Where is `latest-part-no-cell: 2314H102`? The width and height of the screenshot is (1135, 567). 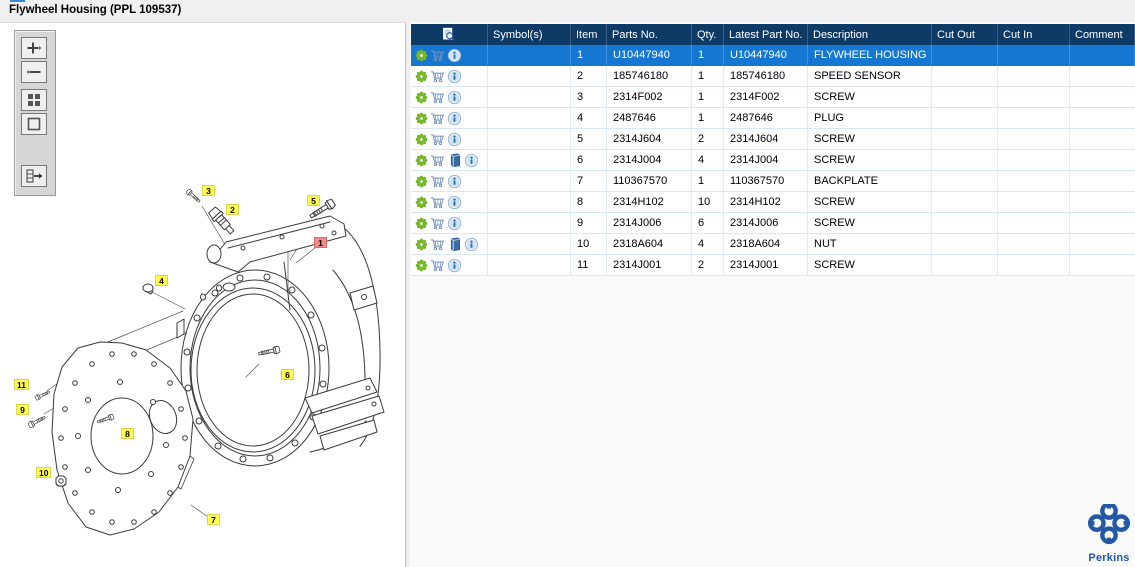
latest-part-no-cell: 2314H102 is located at coordinates (766, 202).